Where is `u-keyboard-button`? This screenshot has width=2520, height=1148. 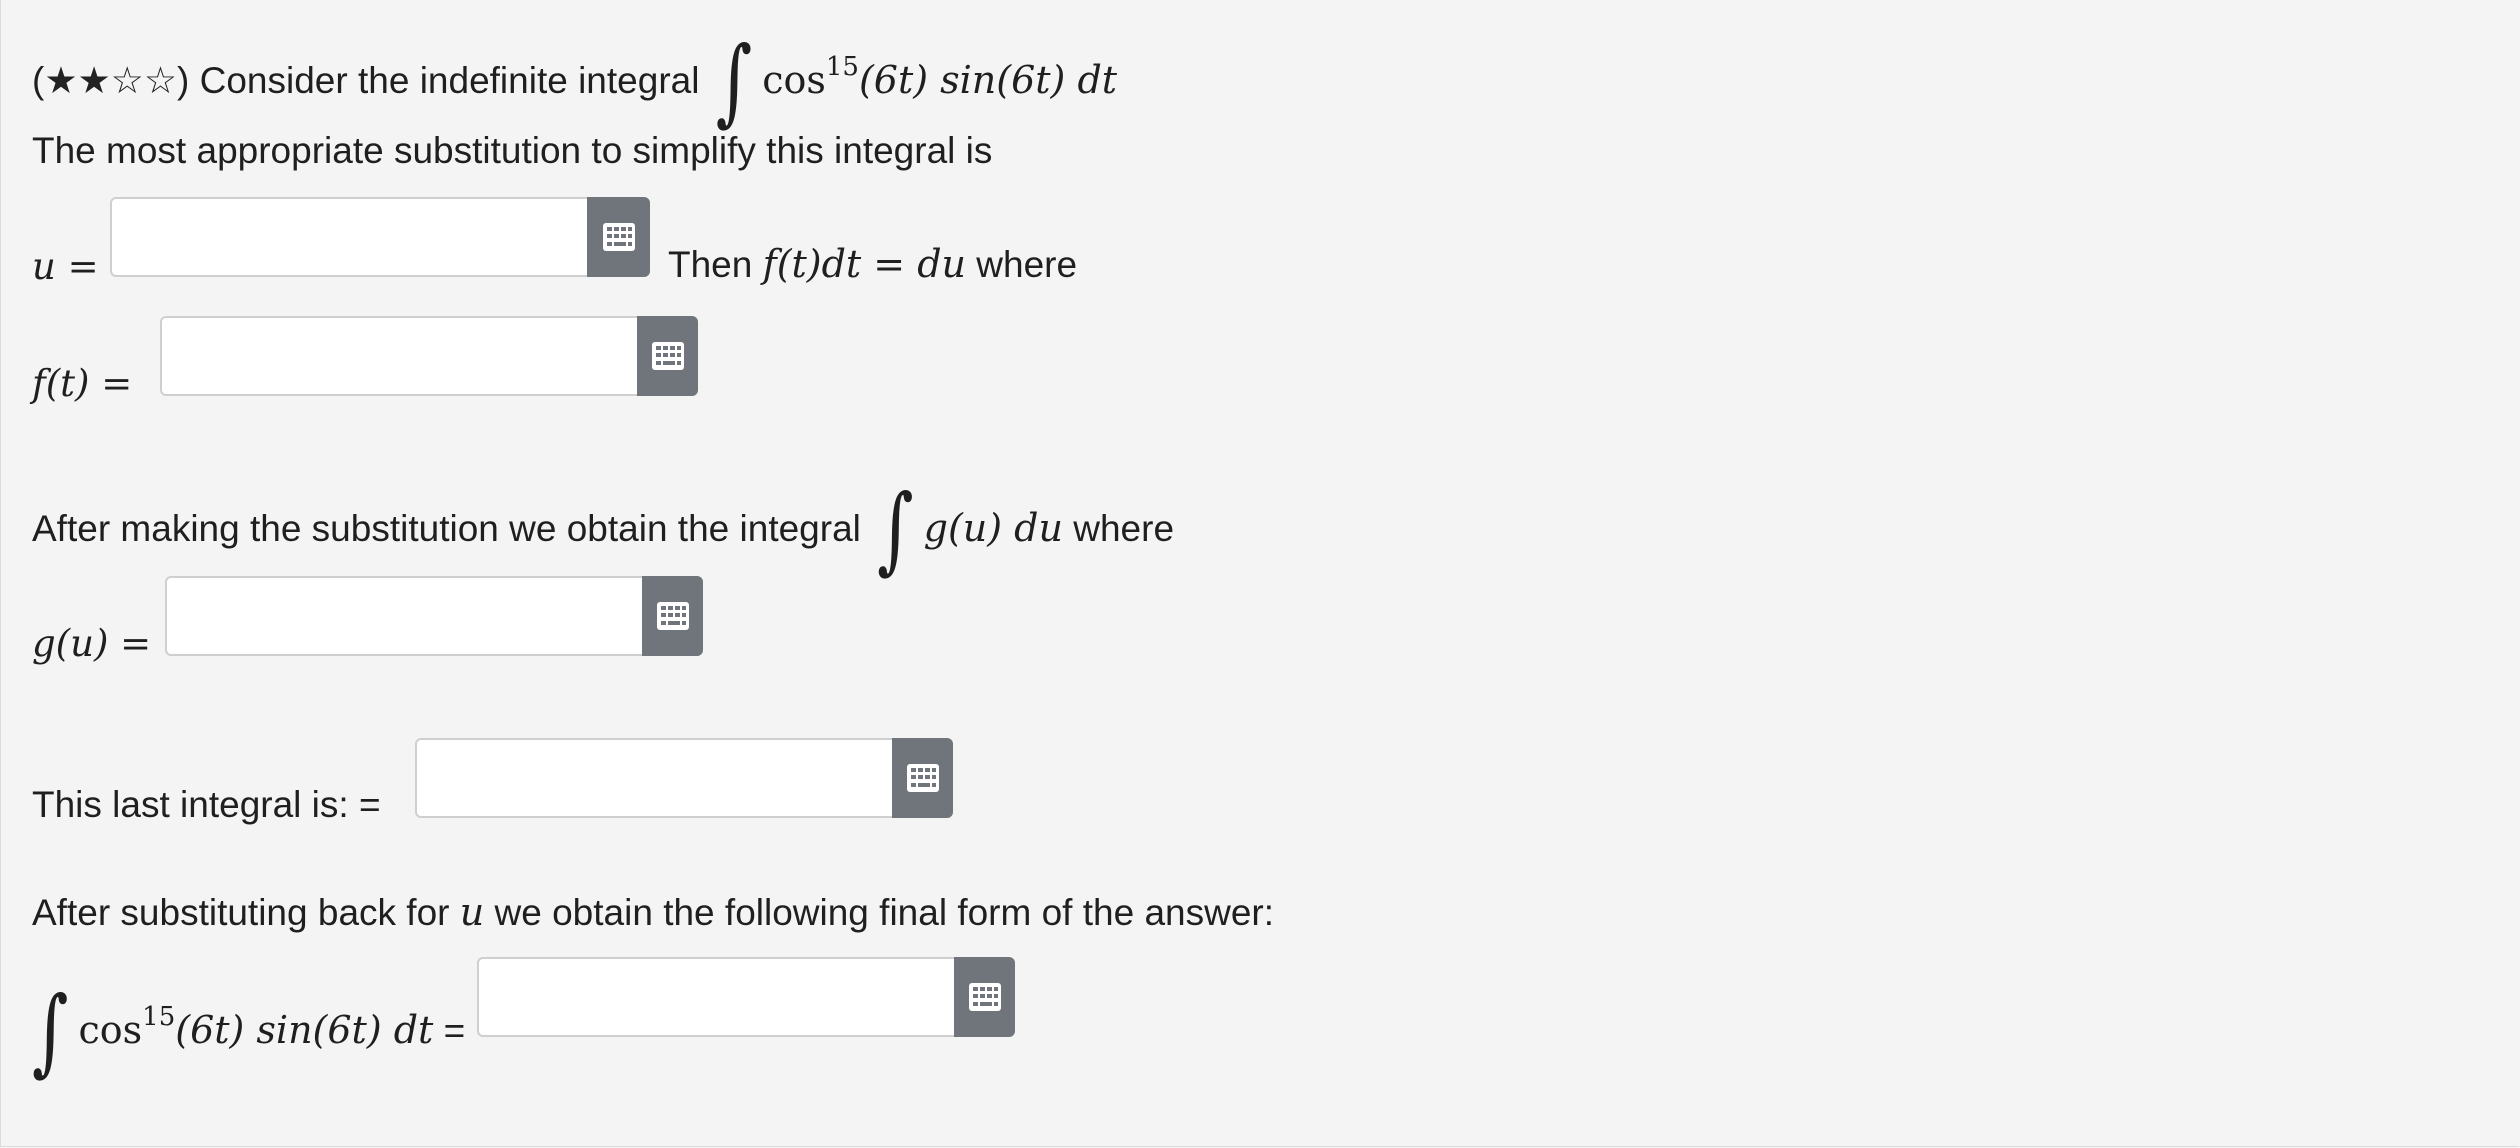 u-keyboard-button is located at coordinates (618, 237).